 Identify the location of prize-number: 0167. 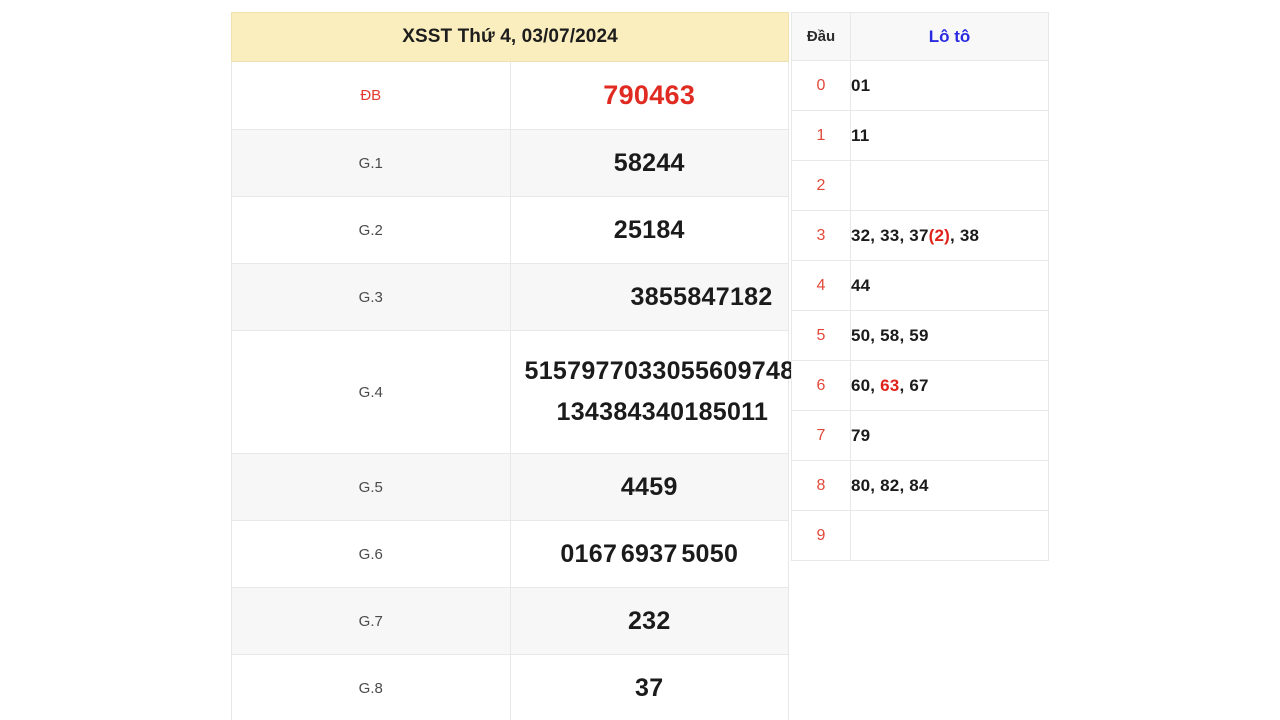
(589, 553).